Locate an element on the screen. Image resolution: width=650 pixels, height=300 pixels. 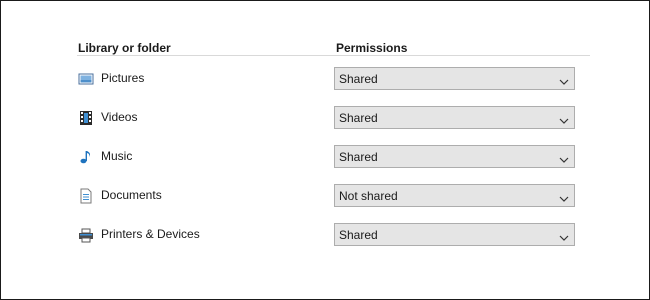
list-item-label: Pictures is located at coordinates (123, 78).